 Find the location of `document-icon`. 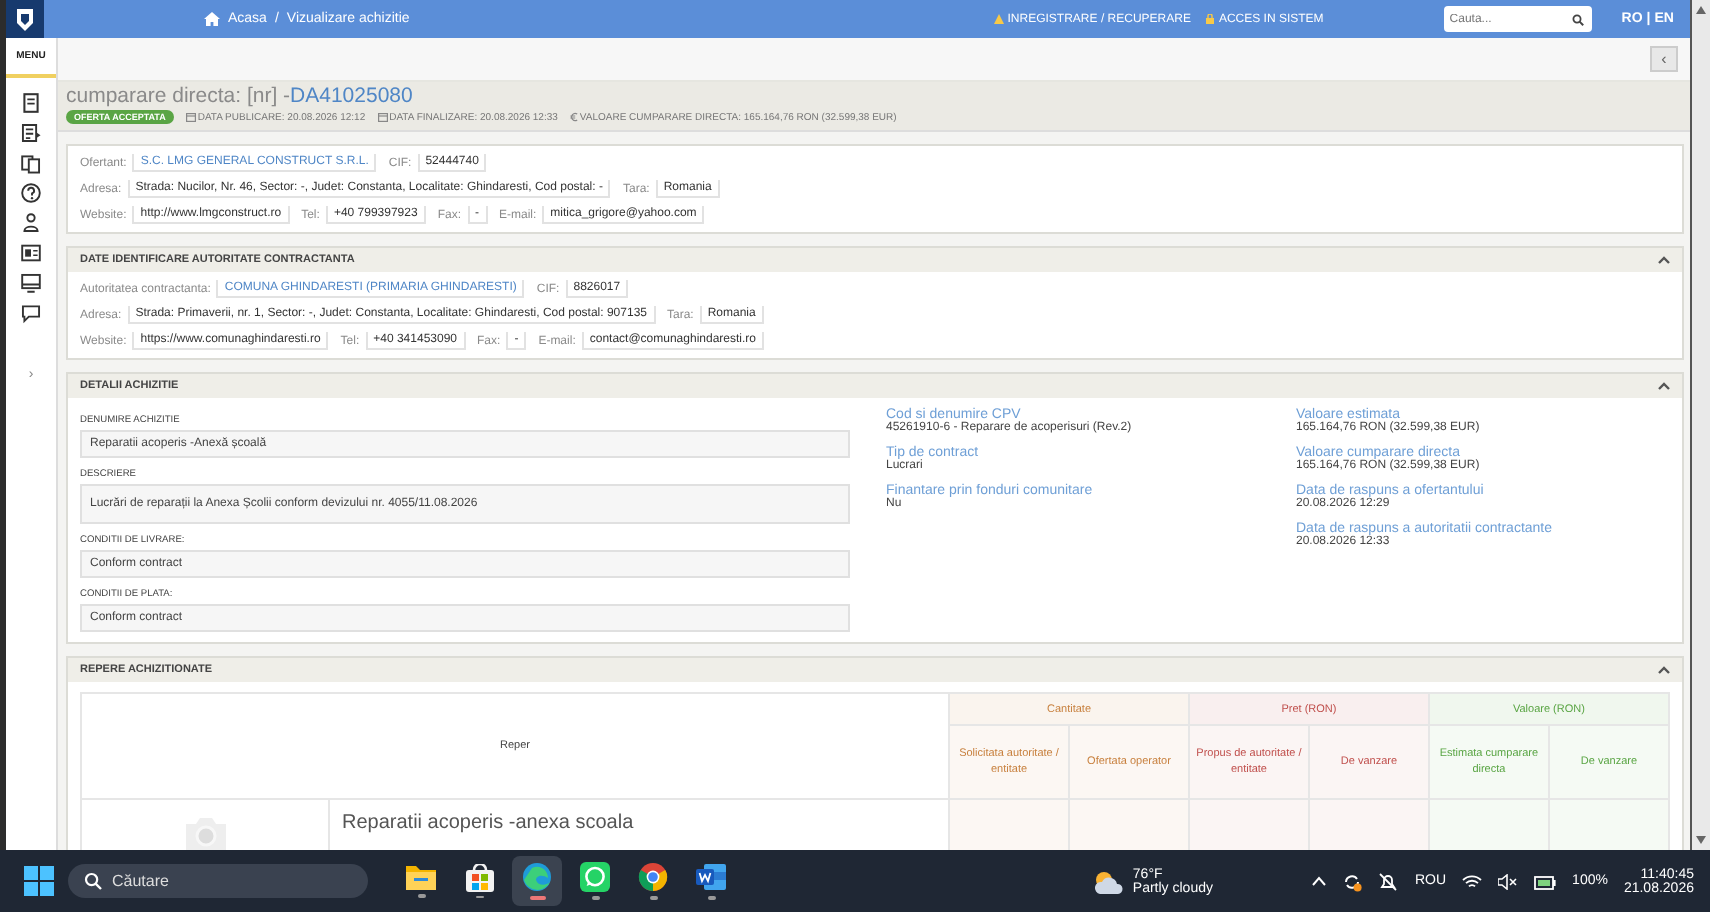

document-icon is located at coordinates (31, 103).